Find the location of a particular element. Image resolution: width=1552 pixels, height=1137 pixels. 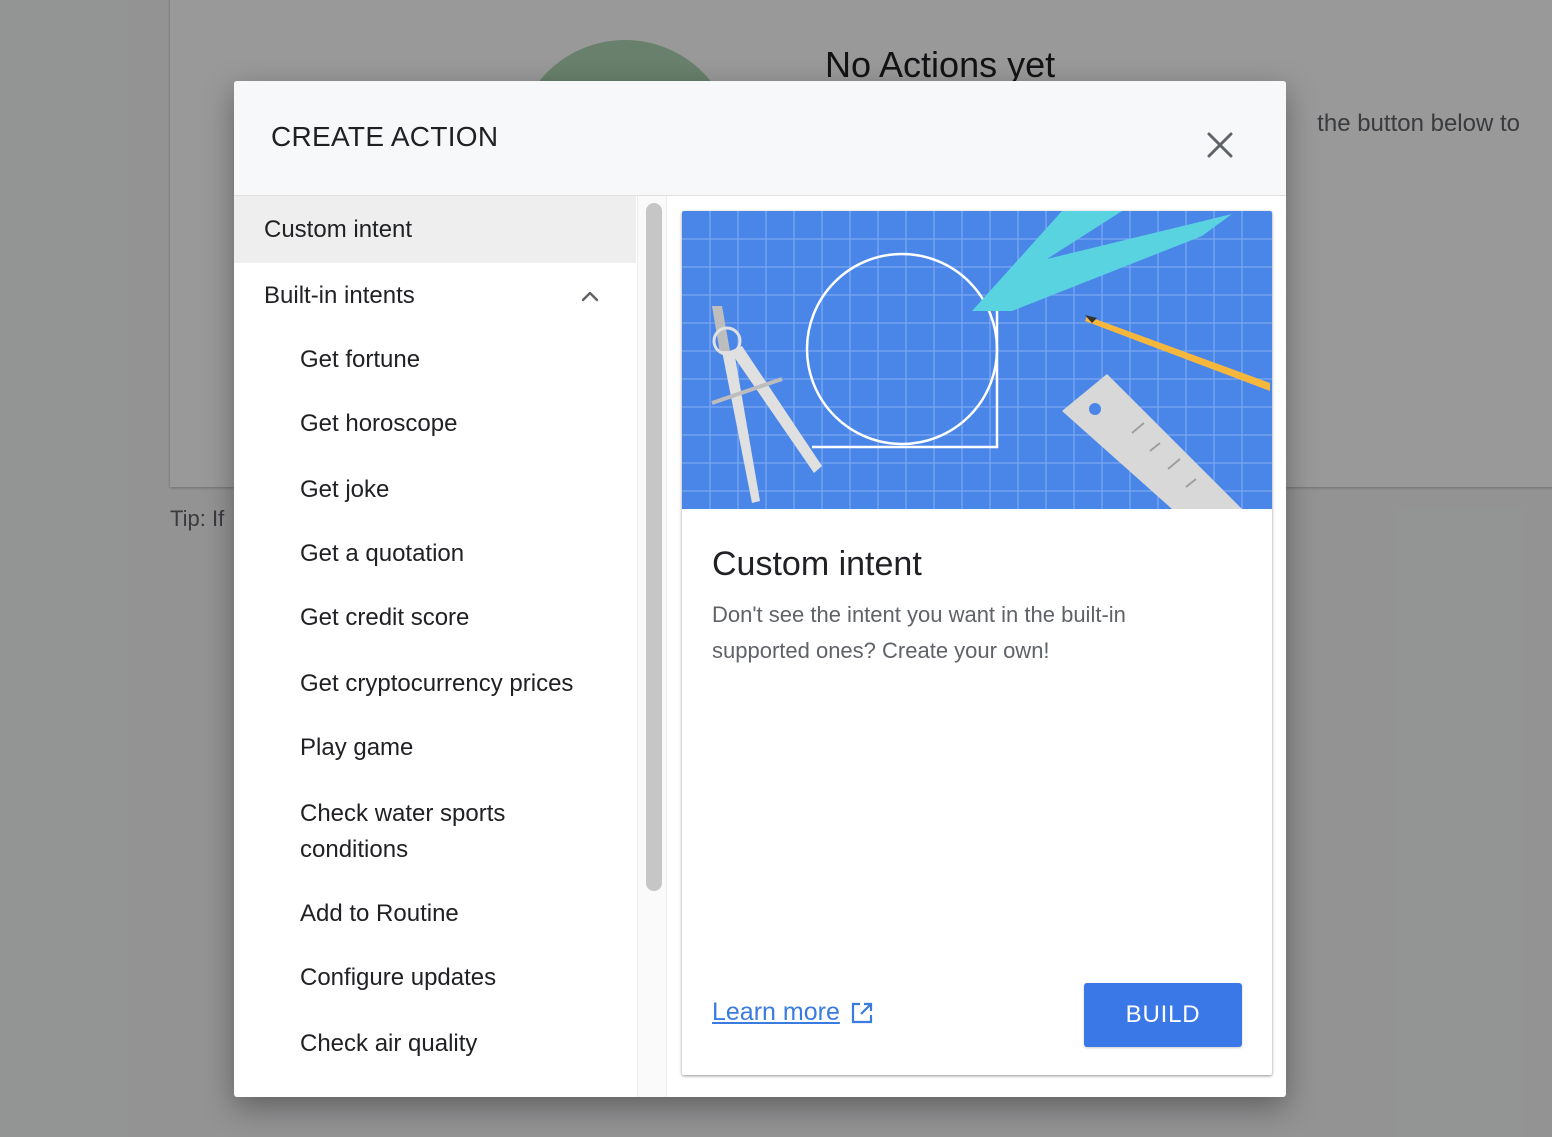

scrollbar-thumb is located at coordinates (654, 547).